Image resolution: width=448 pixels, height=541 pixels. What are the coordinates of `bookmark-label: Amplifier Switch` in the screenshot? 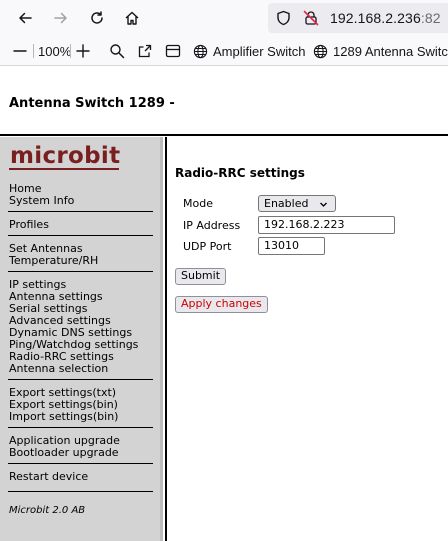 It's located at (259, 51).